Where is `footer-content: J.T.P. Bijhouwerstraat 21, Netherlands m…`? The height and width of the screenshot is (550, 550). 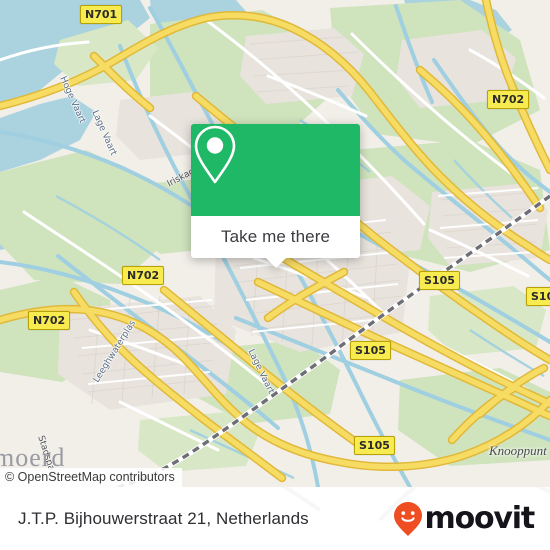 footer-content: J.T.P. Bijhouwerstraat 21, Netherlands m… is located at coordinates (275, 518).